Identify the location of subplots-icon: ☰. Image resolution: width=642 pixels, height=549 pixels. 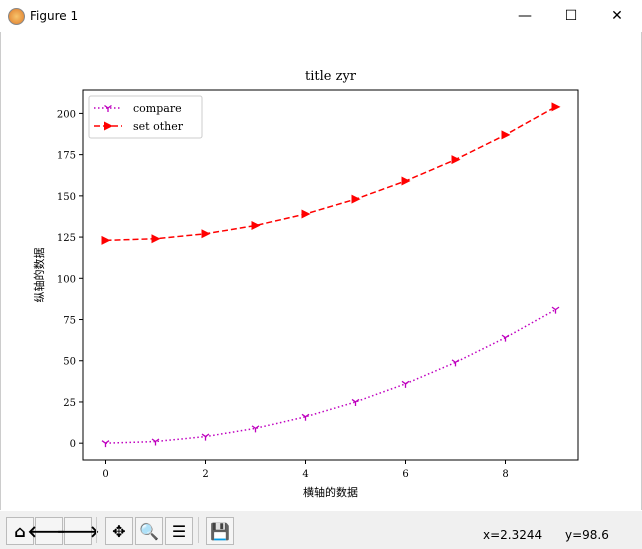
(179, 531).